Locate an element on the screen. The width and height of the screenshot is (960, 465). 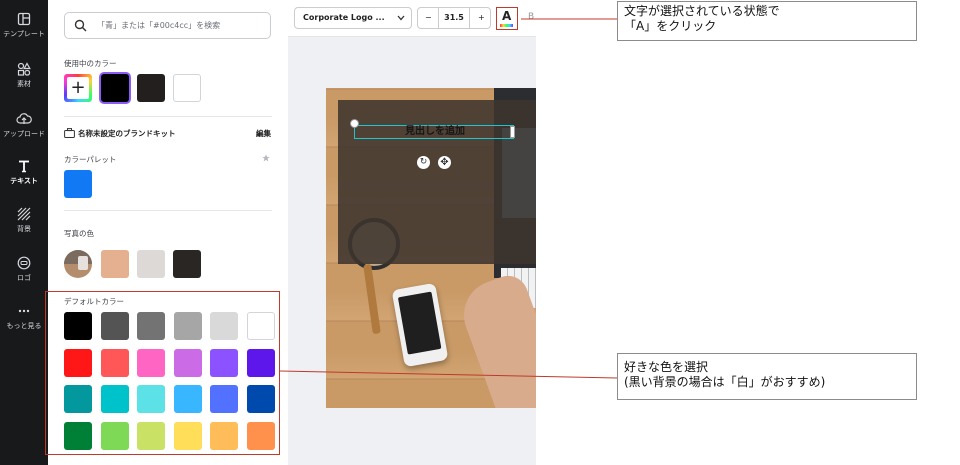
bottom-callout-line1: 好きな色を選択 is located at coordinates (666, 367).